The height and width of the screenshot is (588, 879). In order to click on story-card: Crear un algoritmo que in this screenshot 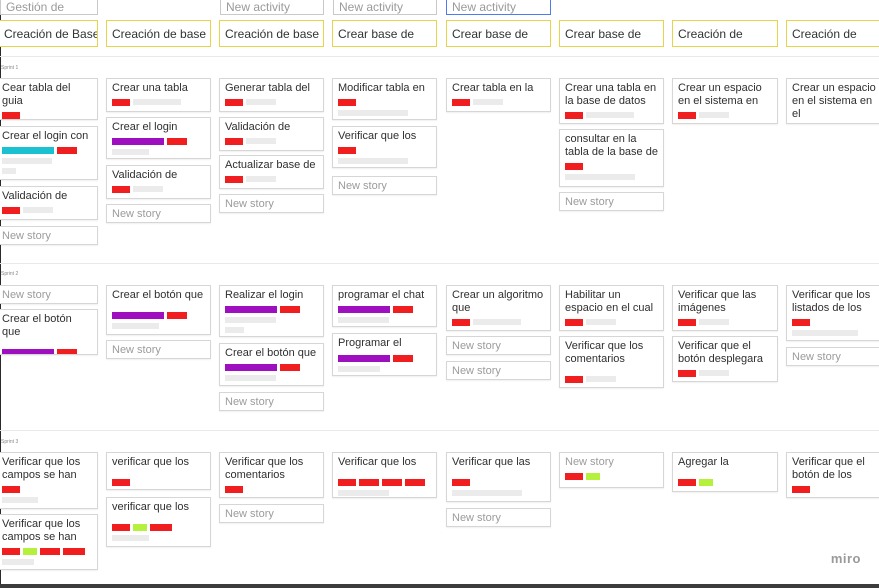, I will do `click(498, 308)`.